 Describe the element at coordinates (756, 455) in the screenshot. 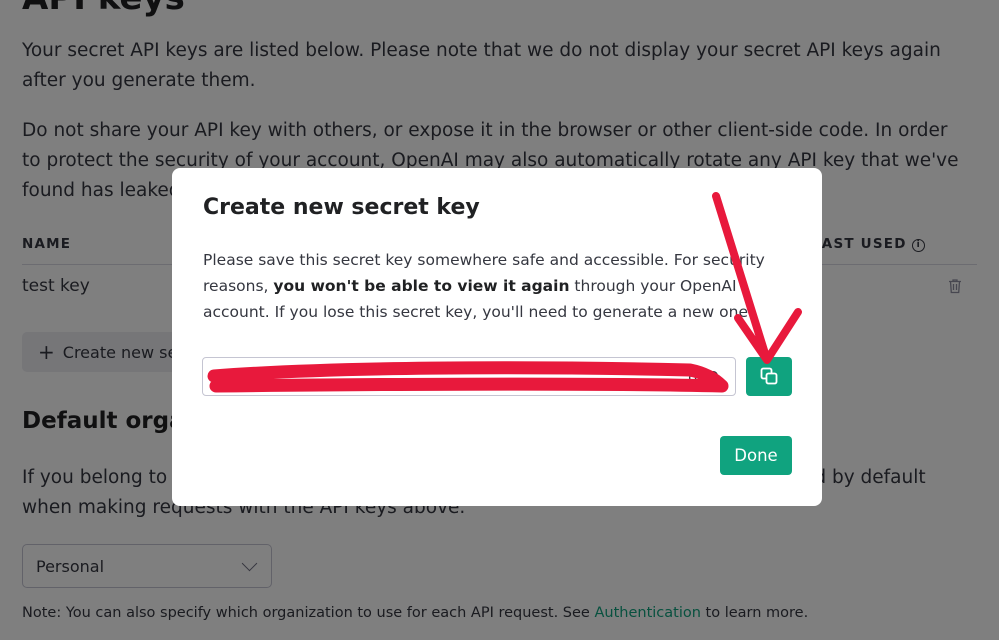

I see `done-button: Done` at that location.